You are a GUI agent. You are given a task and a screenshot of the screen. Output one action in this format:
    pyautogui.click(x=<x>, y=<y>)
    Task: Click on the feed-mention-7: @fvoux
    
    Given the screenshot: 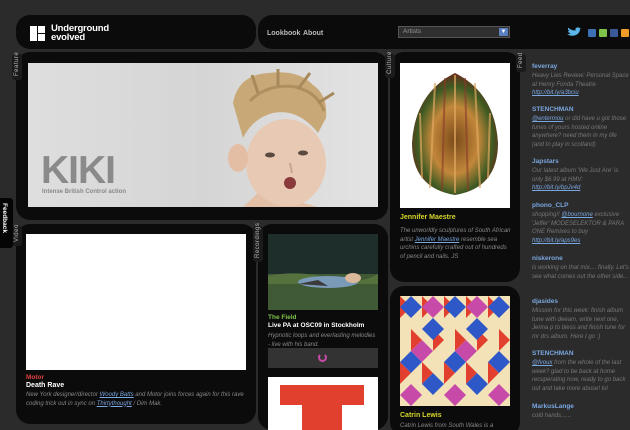 What is the action you would take?
    pyautogui.click(x=542, y=363)
    